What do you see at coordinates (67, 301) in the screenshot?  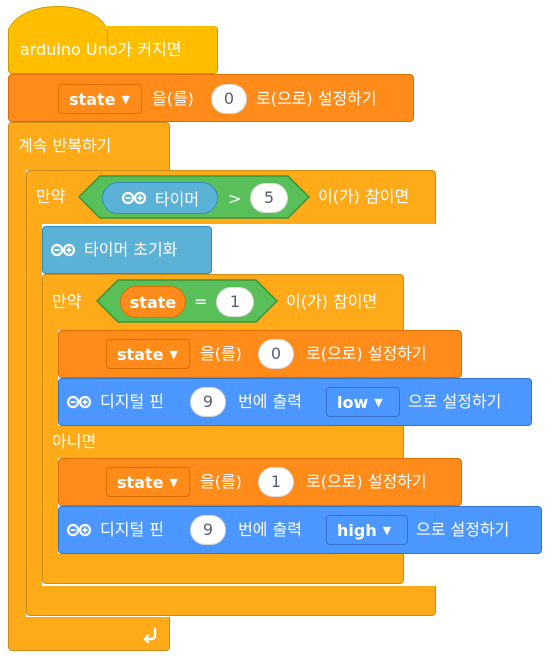 I see `inner-if-label: 만약` at bounding box center [67, 301].